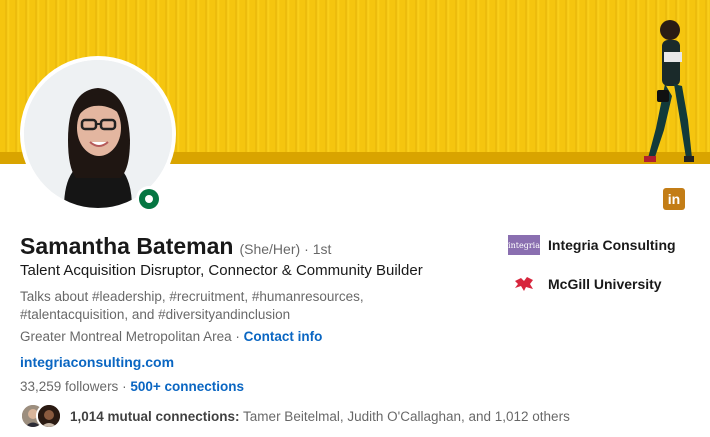 The width and height of the screenshot is (710, 437). I want to click on profile-location: Greater Montreal Metropolitan Area, so click(126, 336).